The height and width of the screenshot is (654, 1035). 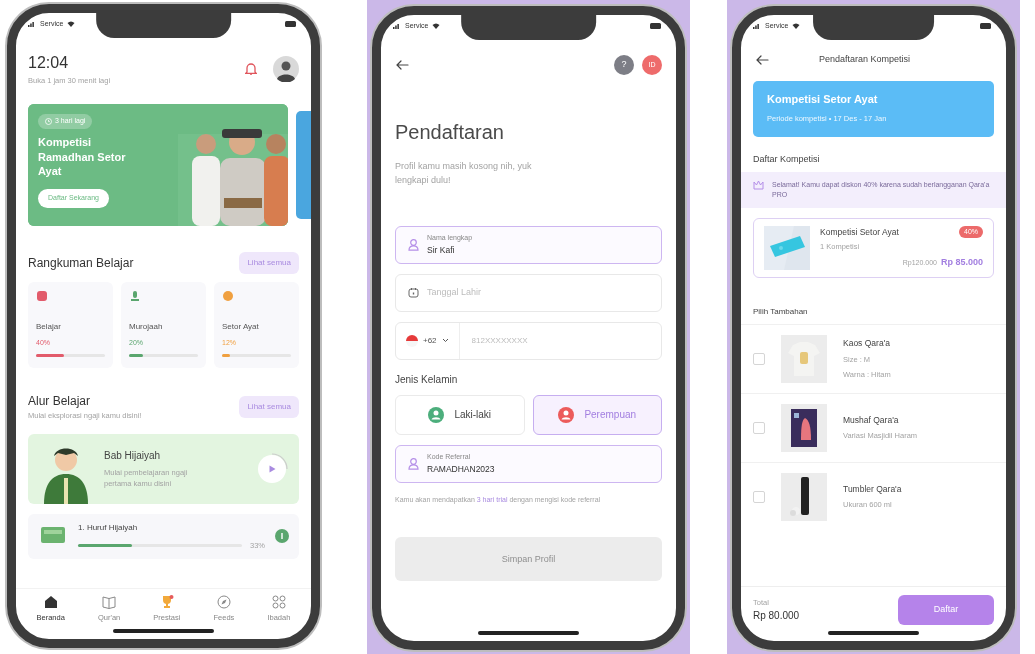 What do you see at coordinates (413, 293) in the screenshot?
I see `calendar-icon` at bounding box center [413, 293].